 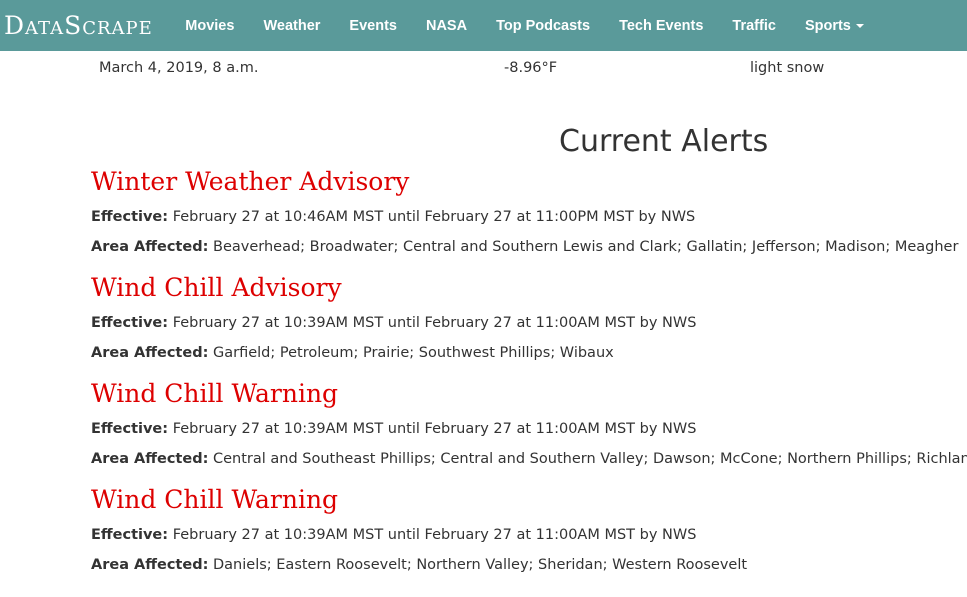 I want to click on nav-sports-dropdown: Sports, so click(x=834, y=26).